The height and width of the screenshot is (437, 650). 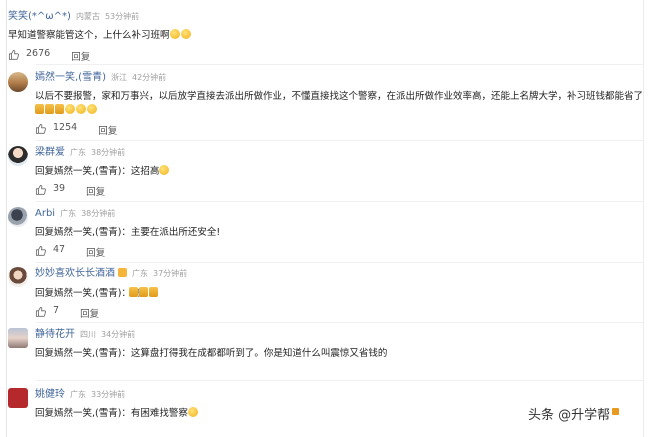 I want to click on comment-text: 回复嫣然一笑,(雪青)：这招高, so click(x=102, y=171).